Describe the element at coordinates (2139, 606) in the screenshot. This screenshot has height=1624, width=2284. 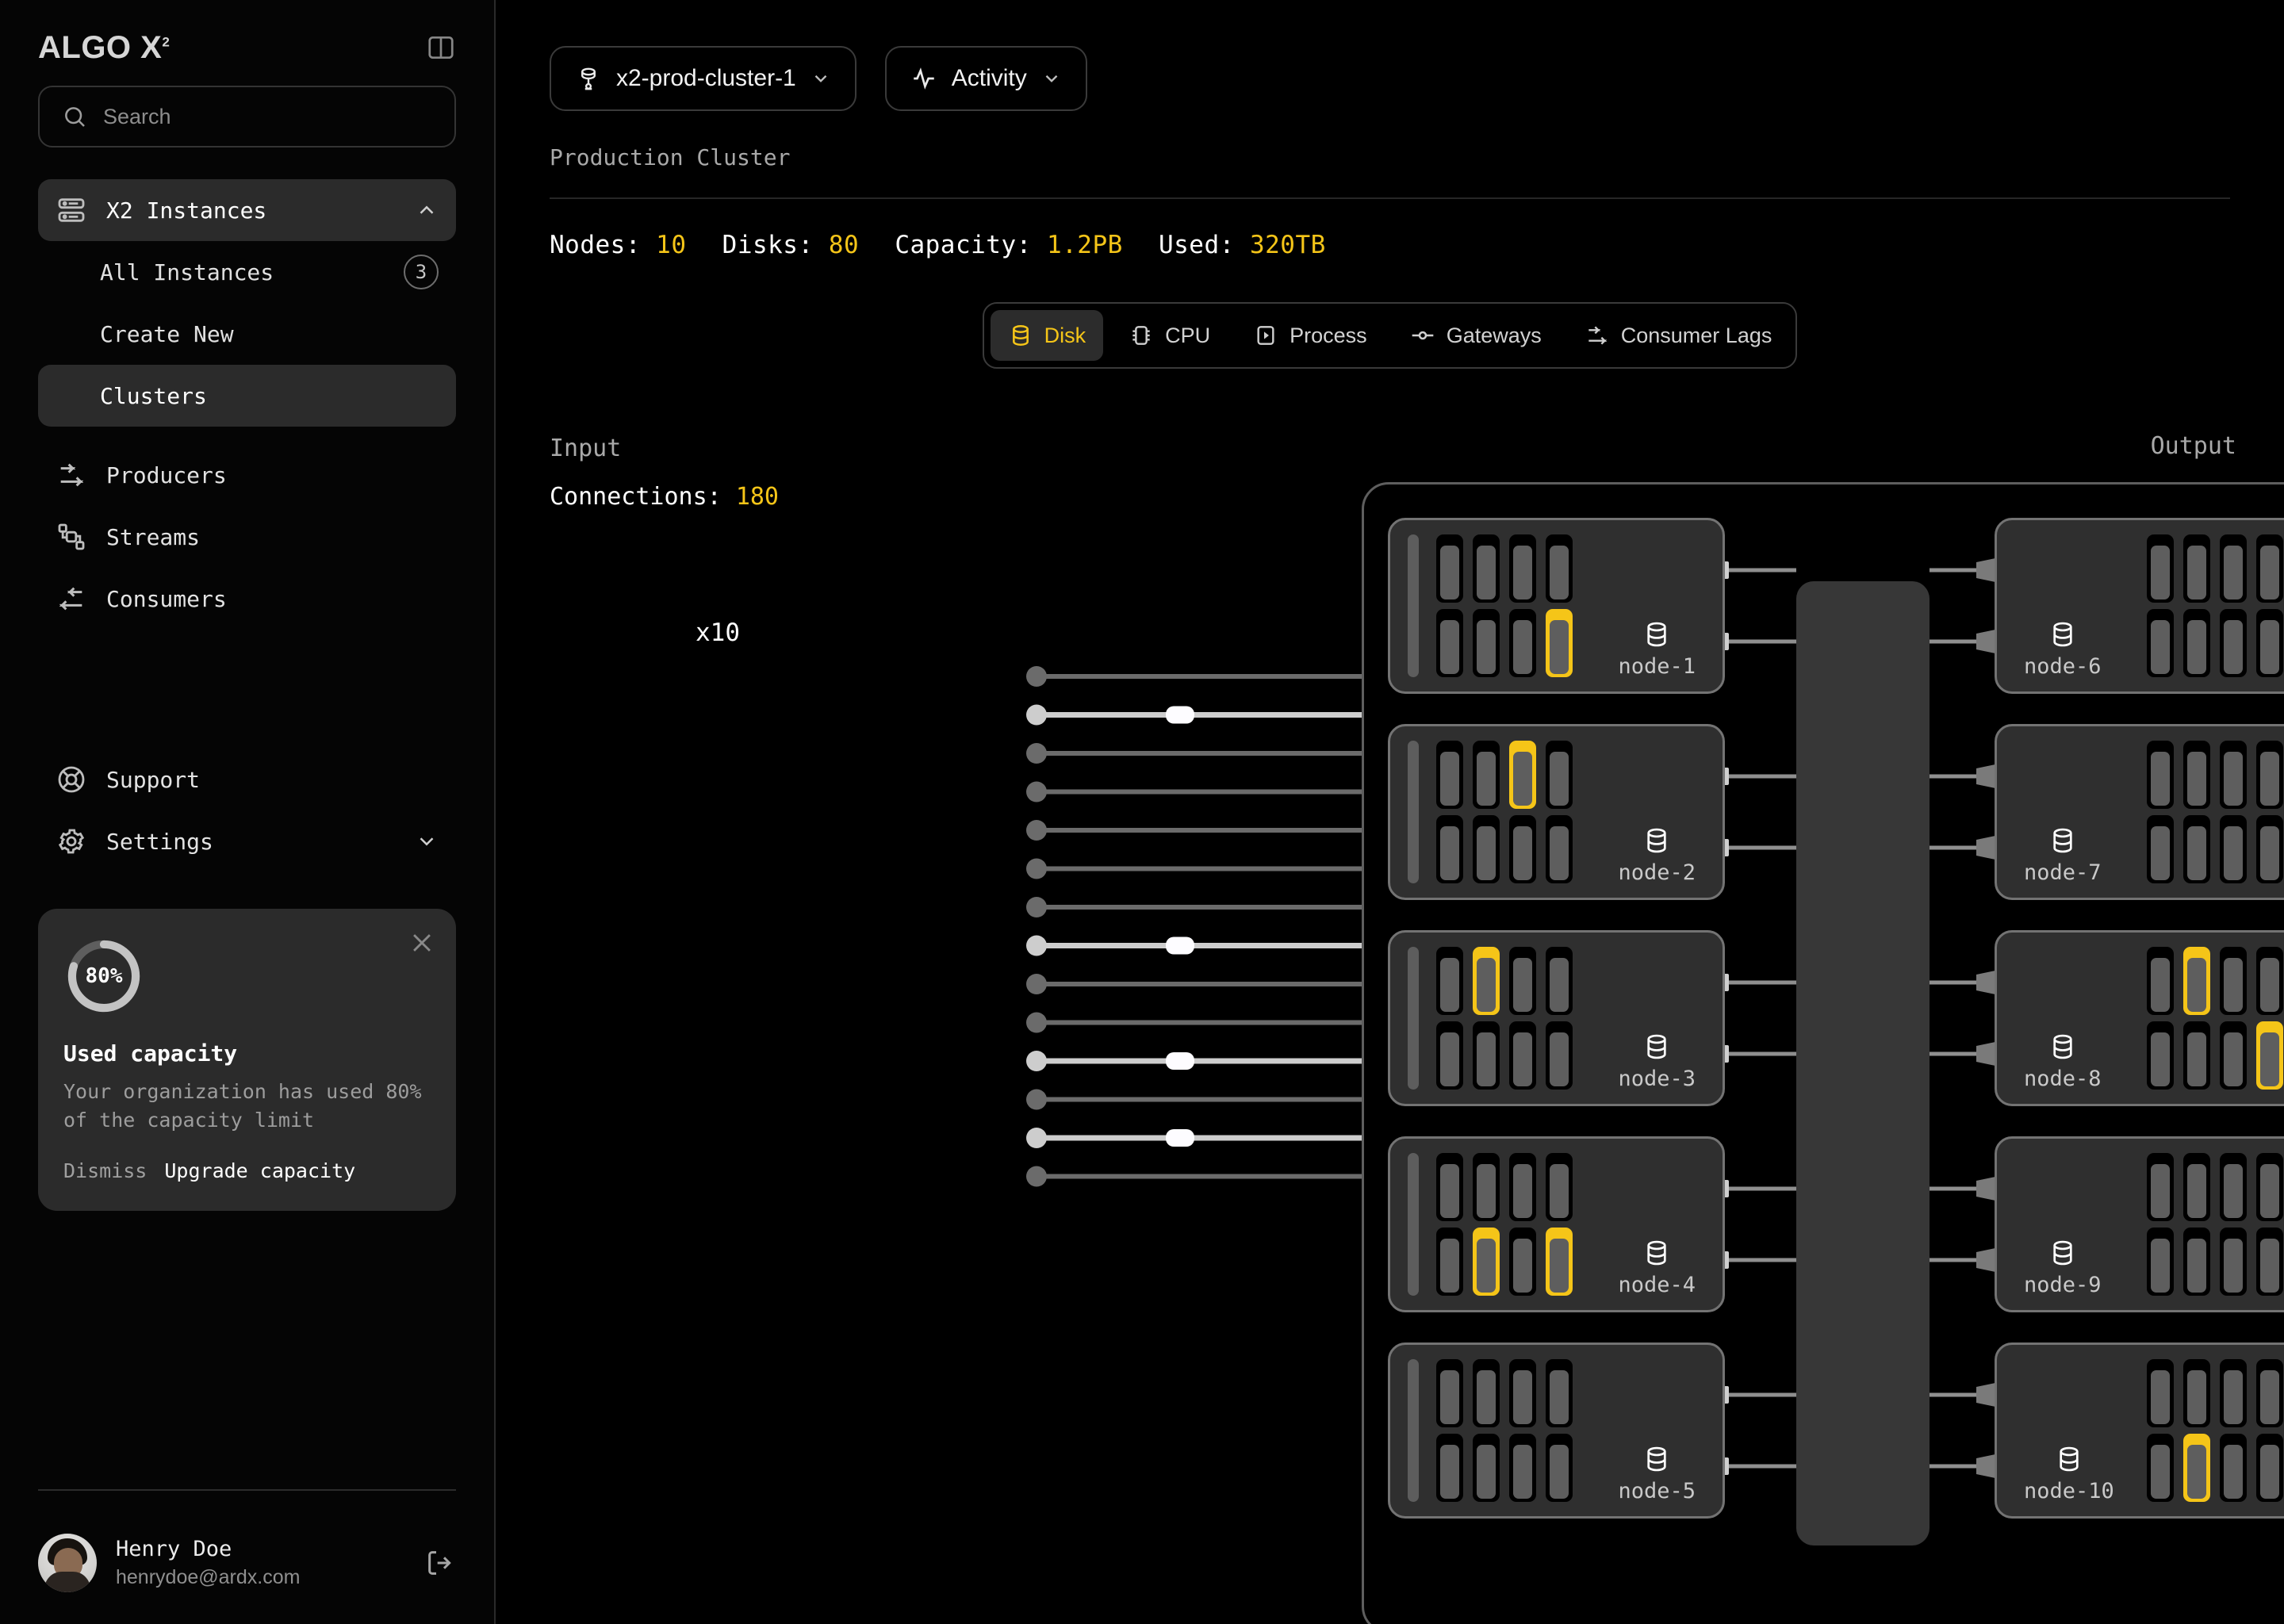
I see `node-card-node-6: node-6` at that location.